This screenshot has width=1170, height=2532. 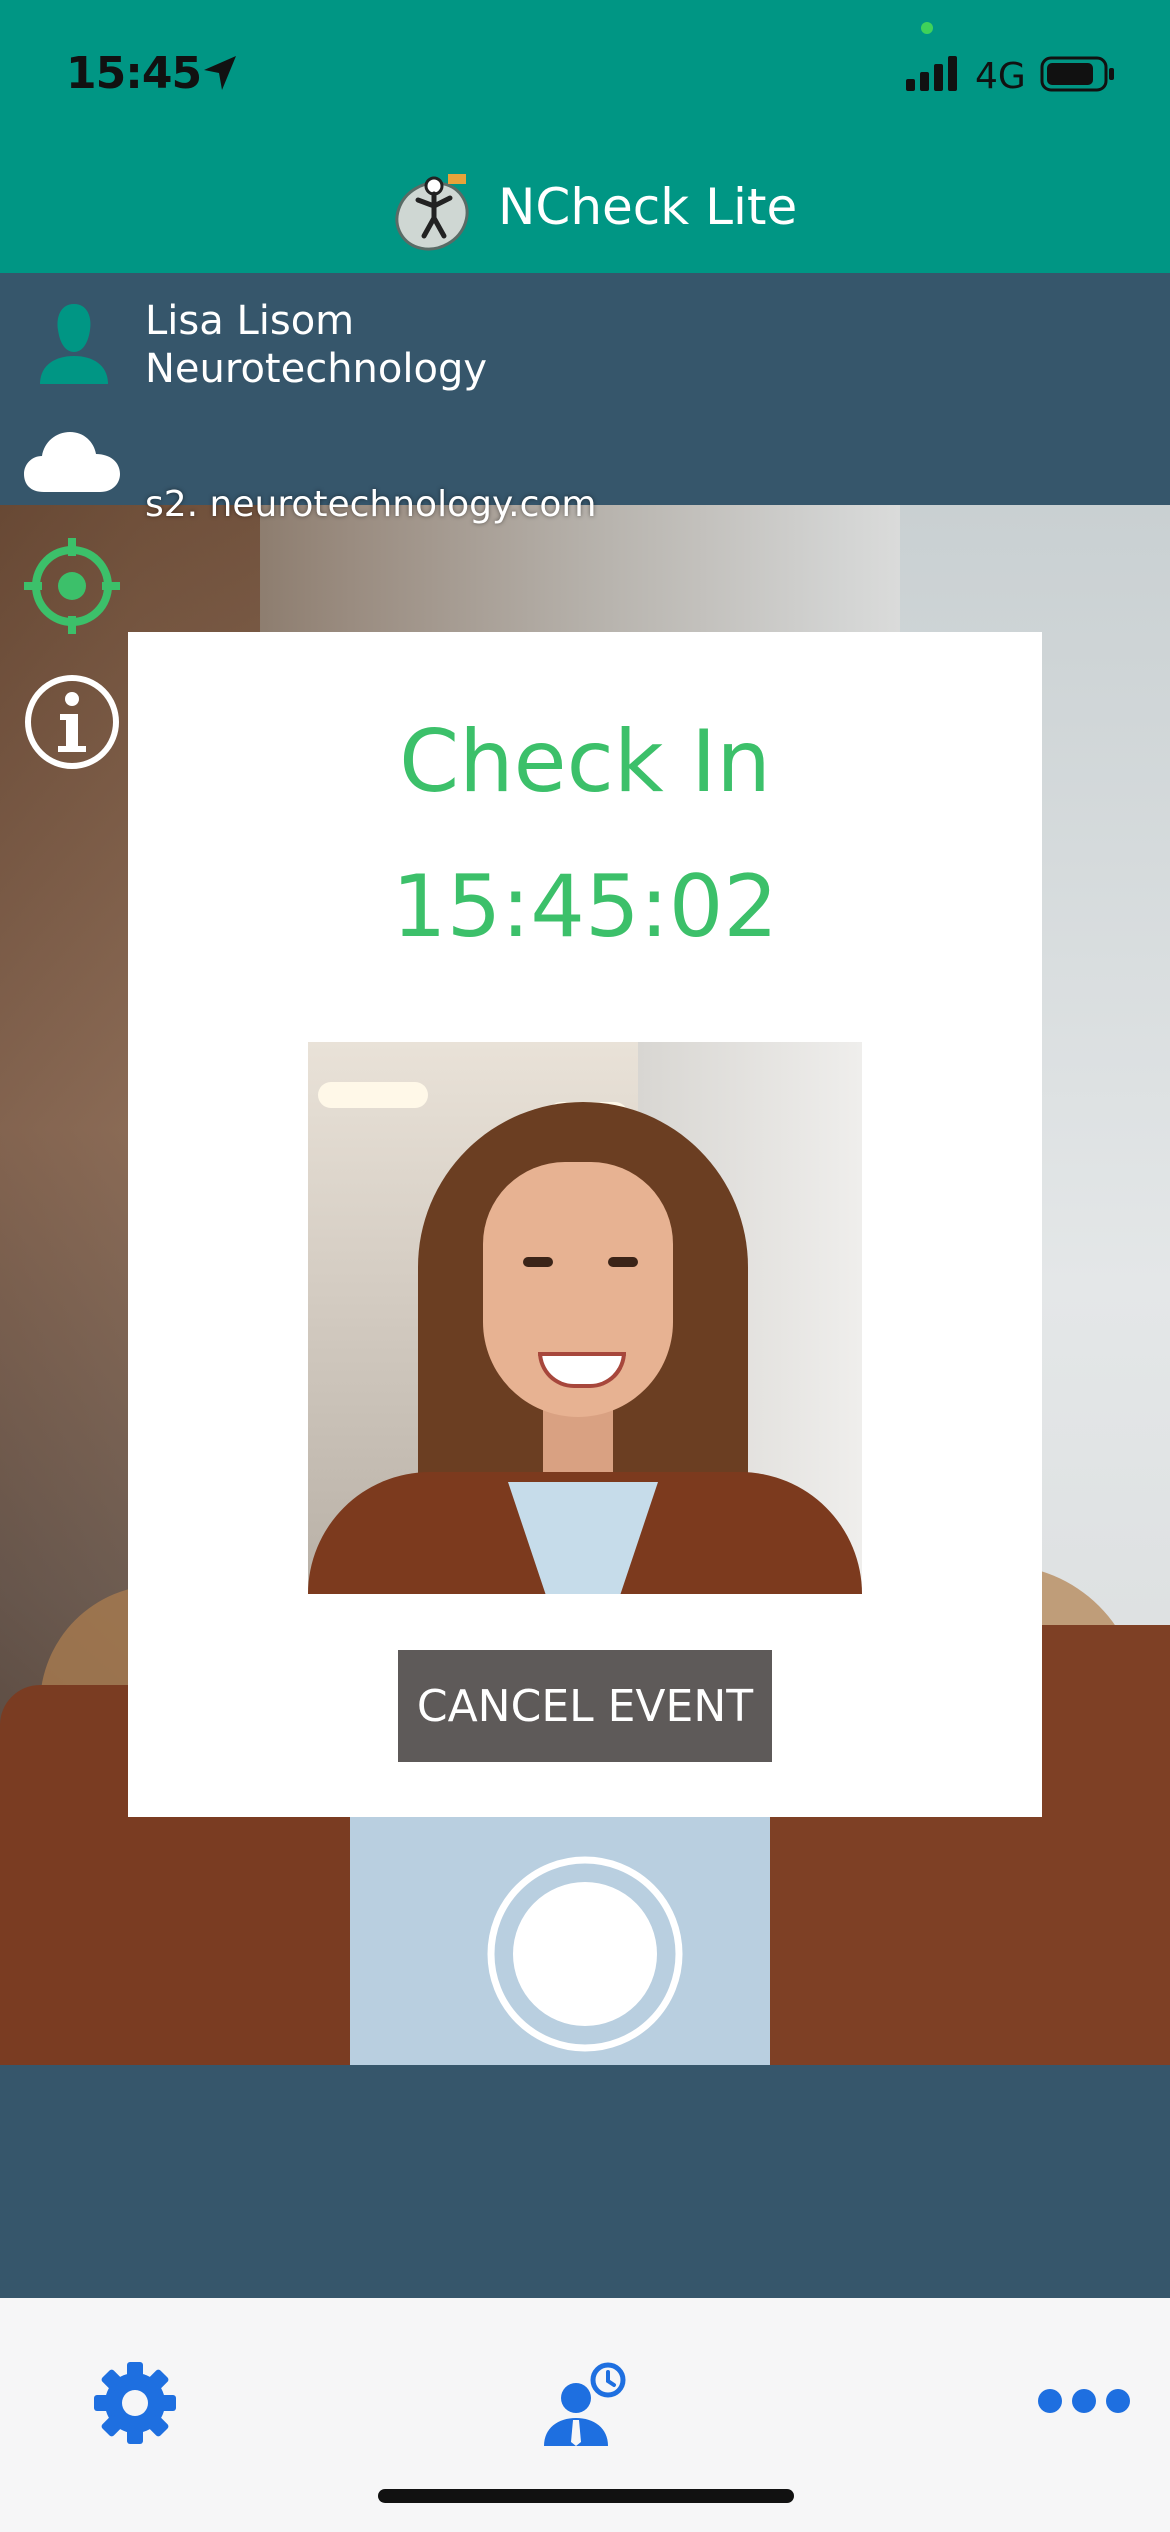 What do you see at coordinates (72, 722) in the screenshot?
I see `info-icon` at bounding box center [72, 722].